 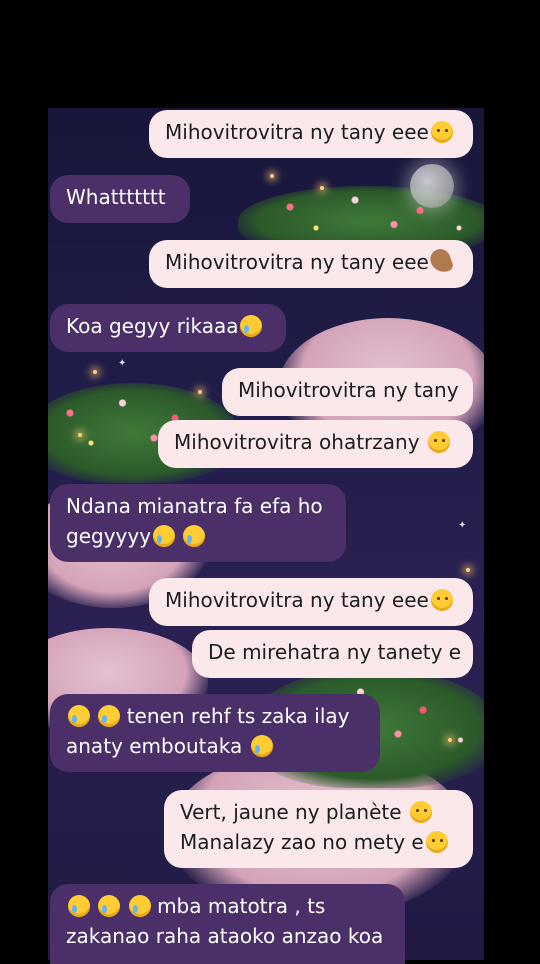 I want to click on raised-eyebrow-emoji-icon, so click(x=438, y=442).